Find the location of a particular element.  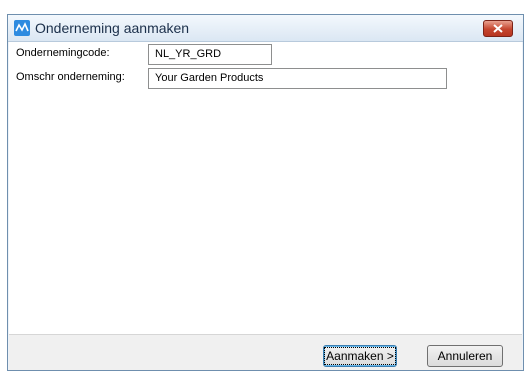

close-icon is located at coordinates (498, 28).